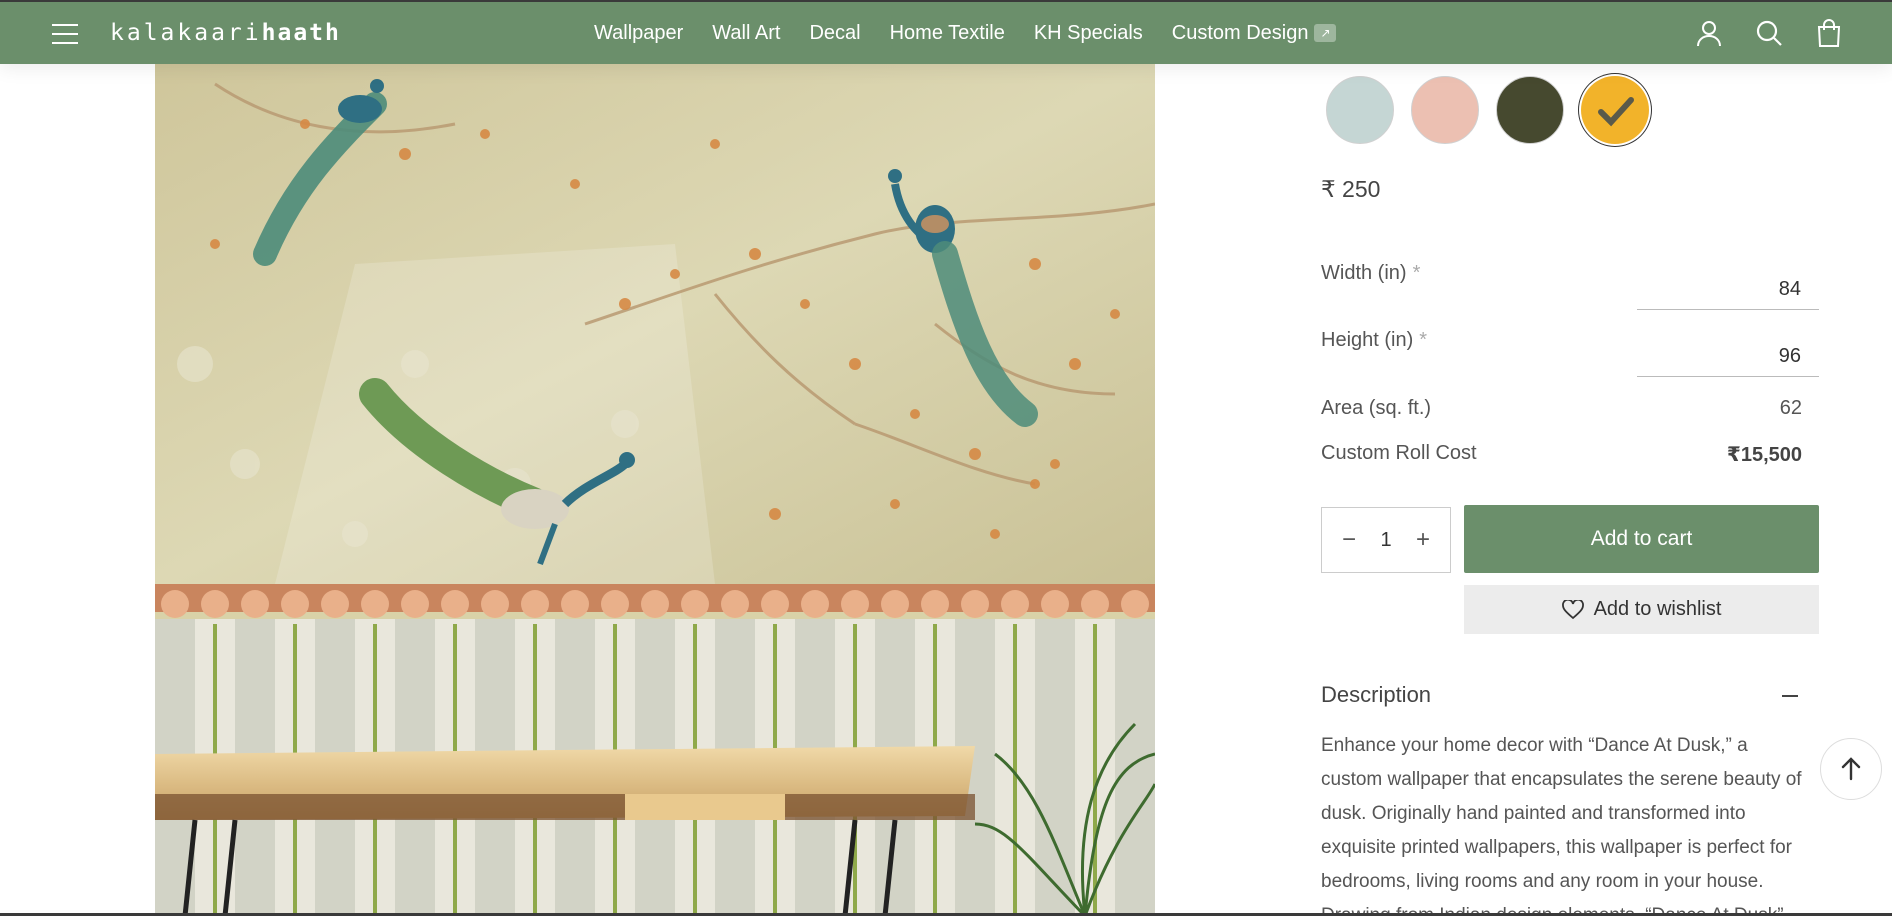 This screenshot has height=916, width=1892. I want to click on width-label: Width (in) *, so click(1370, 273).